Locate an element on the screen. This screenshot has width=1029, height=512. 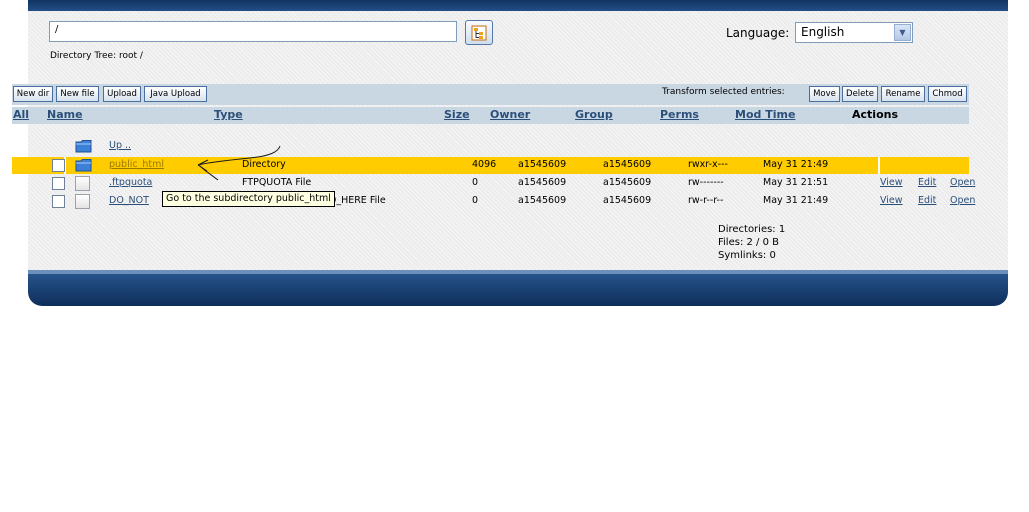
sort-group-link: Group is located at coordinates (594, 114).